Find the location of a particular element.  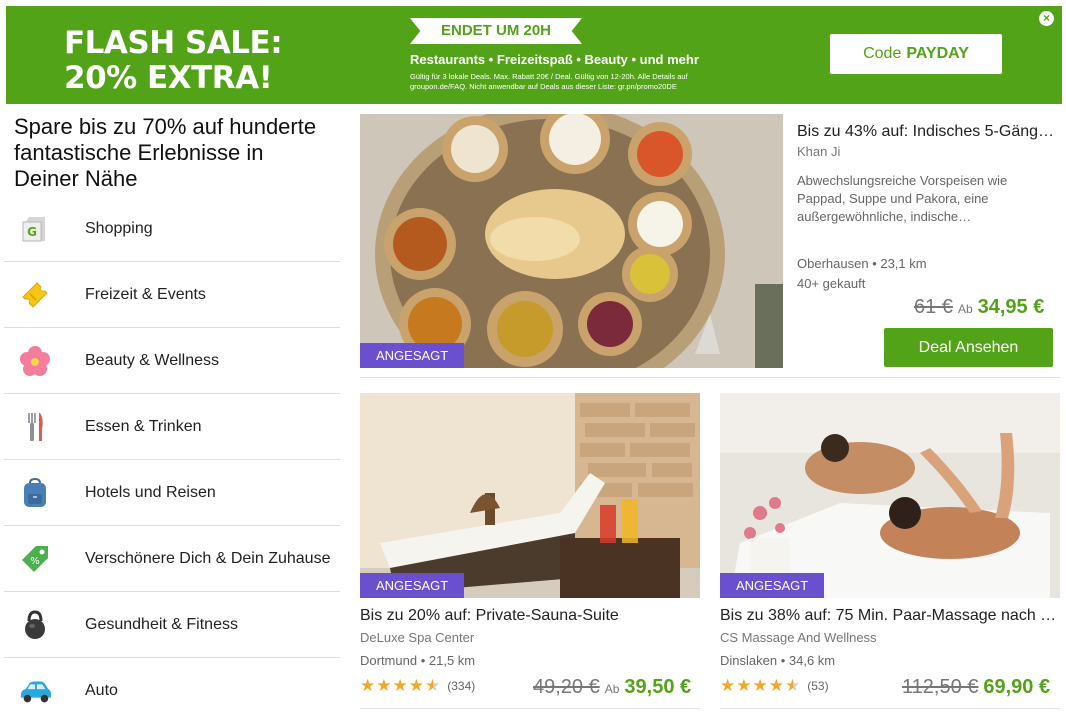

deal-city: Dinslaken is located at coordinates (749, 660).